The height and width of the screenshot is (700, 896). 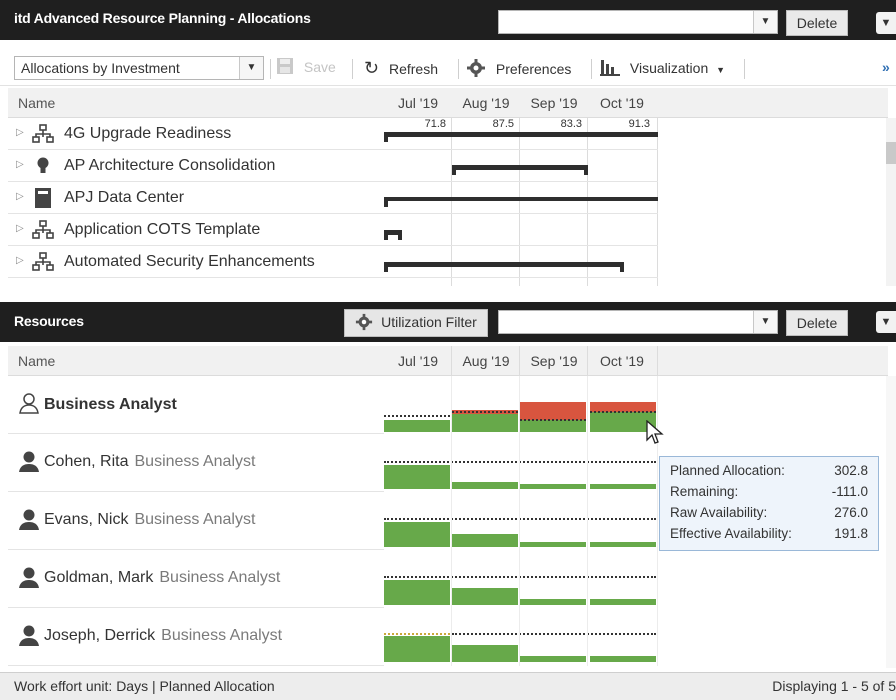 What do you see at coordinates (817, 323) in the screenshot?
I see `resources-delete-button: Delete` at bounding box center [817, 323].